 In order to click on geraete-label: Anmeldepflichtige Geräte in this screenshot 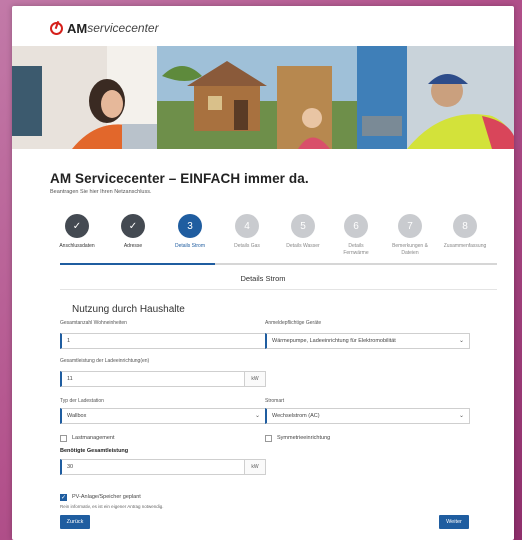, I will do `click(293, 323)`.